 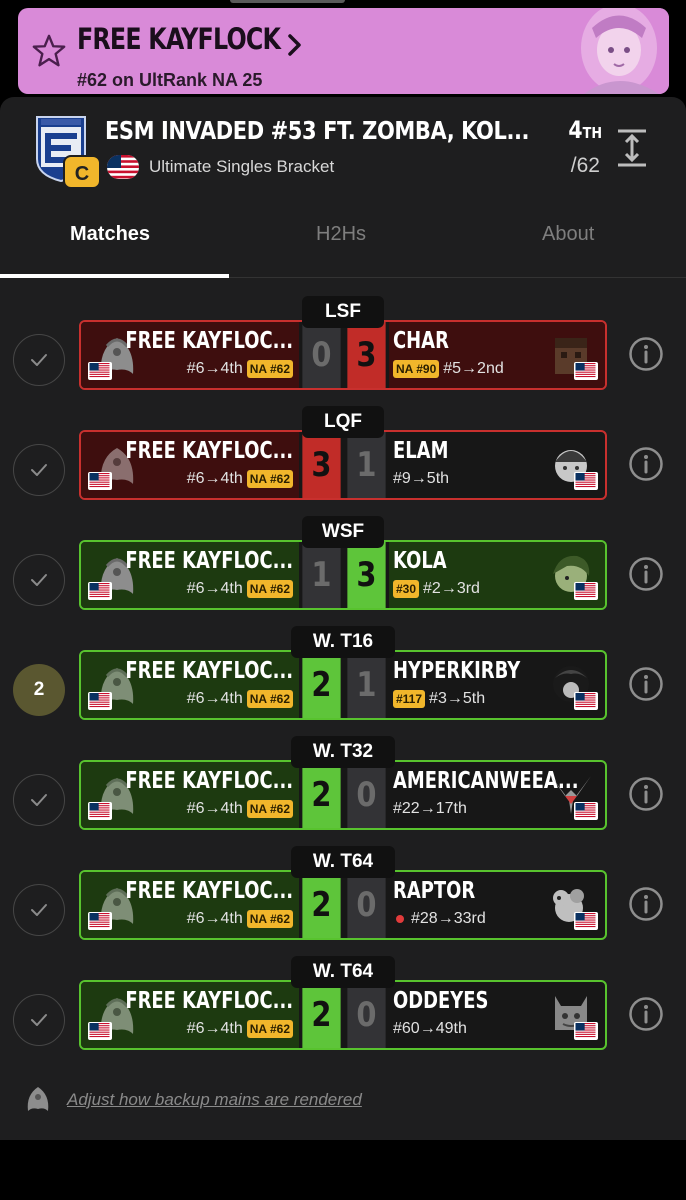 What do you see at coordinates (400, 919) in the screenshot?
I see `status-dot` at bounding box center [400, 919].